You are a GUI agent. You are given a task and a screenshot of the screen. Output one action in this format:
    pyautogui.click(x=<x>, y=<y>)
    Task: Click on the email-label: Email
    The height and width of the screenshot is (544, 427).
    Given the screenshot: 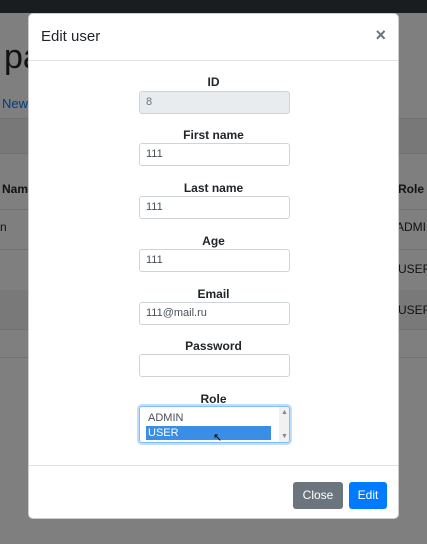 What is the action you would take?
    pyautogui.click(x=213, y=294)
    